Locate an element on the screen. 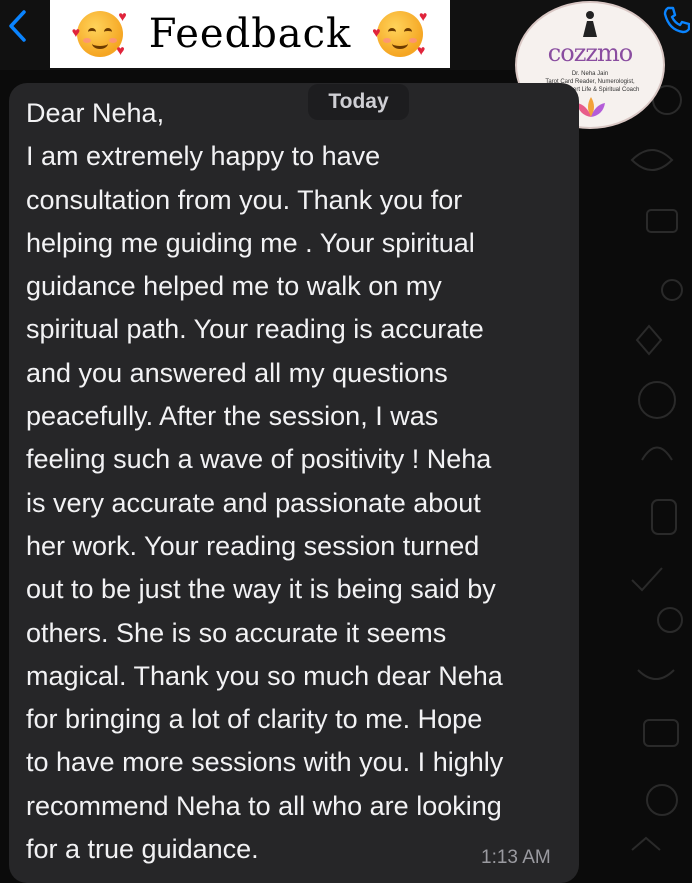 This screenshot has width=692, height=883. message-line: Dear Neha, is located at coordinates (95, 113).